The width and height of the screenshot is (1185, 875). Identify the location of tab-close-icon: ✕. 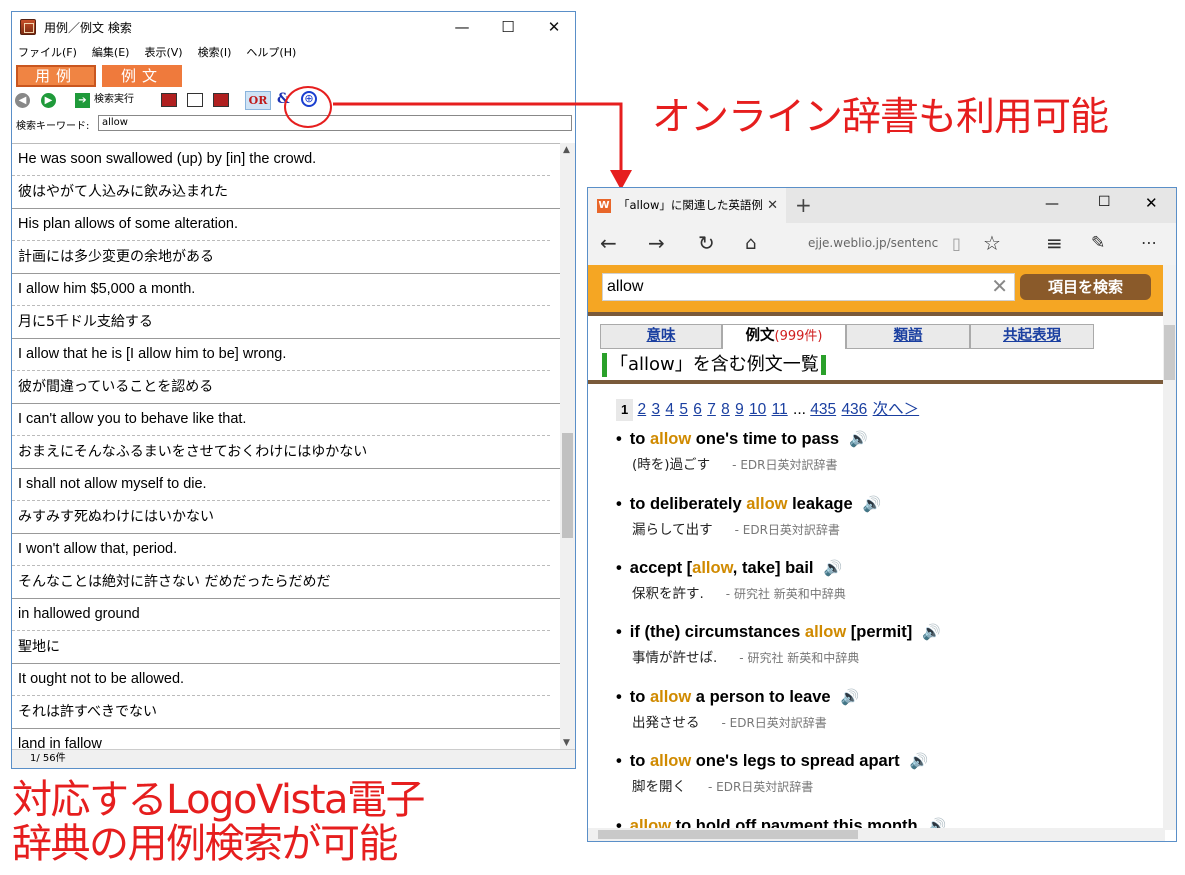
(772, 205).